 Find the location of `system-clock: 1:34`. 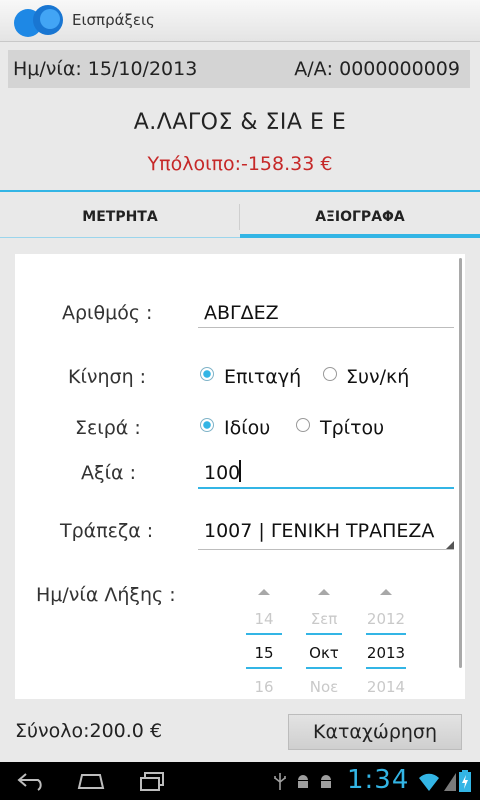

system-clock: 1:34 is located at coordinates (378, 780).